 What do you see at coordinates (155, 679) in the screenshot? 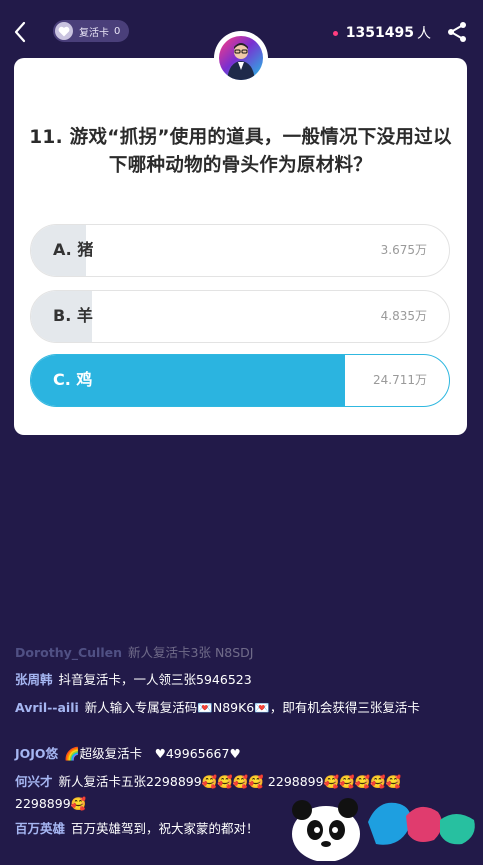
I see `chat-text: 抖音复活卡，一人领三张5946523` at bounding box center [155, 679].